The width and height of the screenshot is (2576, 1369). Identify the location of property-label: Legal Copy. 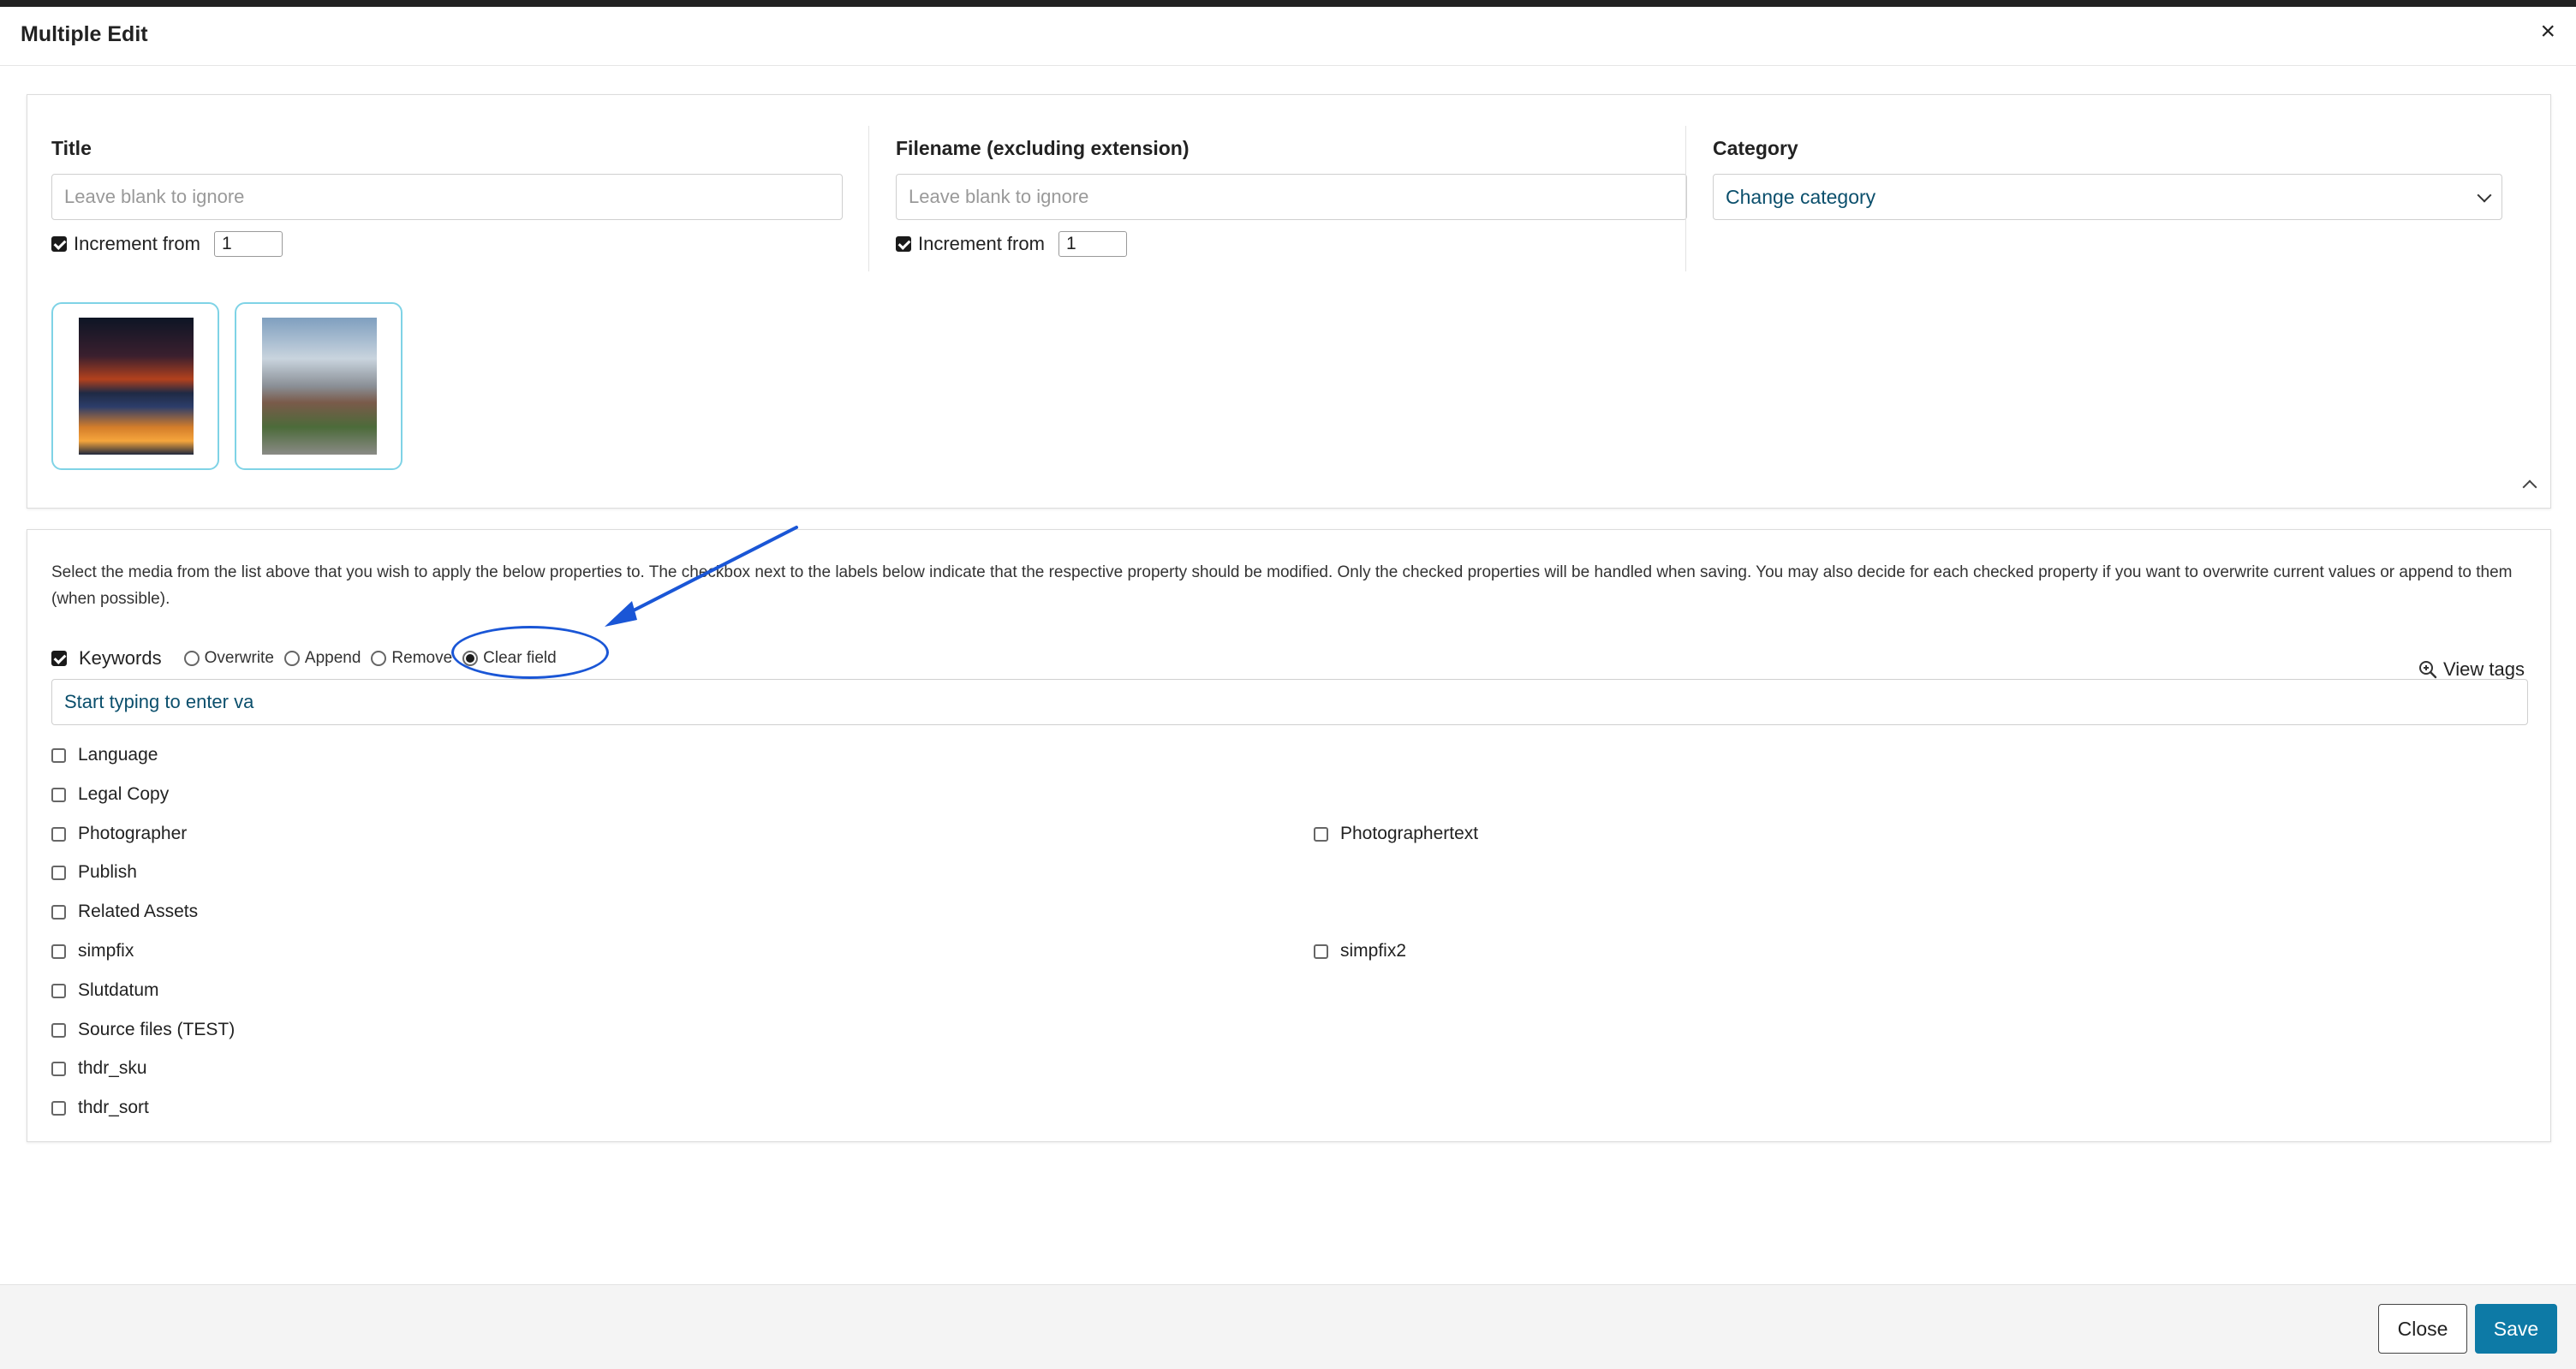
(124, 794).